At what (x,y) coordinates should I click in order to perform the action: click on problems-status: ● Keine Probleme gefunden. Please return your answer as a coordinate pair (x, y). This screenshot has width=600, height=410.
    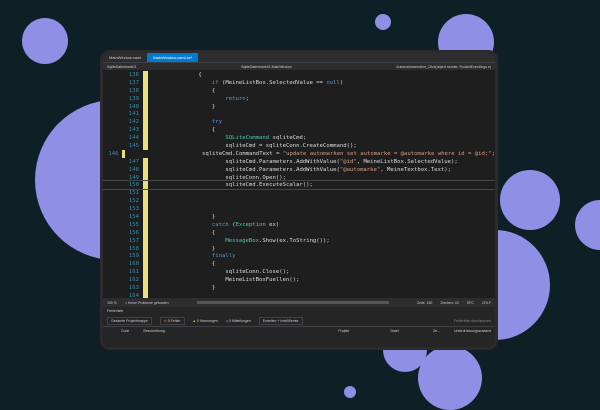
    Looking at the image, I should click on (147, 303).